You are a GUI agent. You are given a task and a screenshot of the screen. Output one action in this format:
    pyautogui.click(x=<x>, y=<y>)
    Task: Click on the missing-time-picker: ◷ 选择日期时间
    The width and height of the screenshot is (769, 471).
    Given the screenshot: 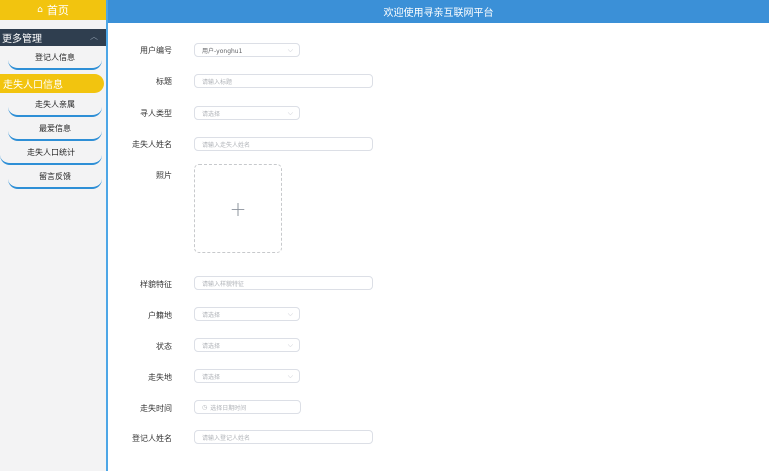 What is the action you would take?
    pyautogui.click(x=247, y=407)
    